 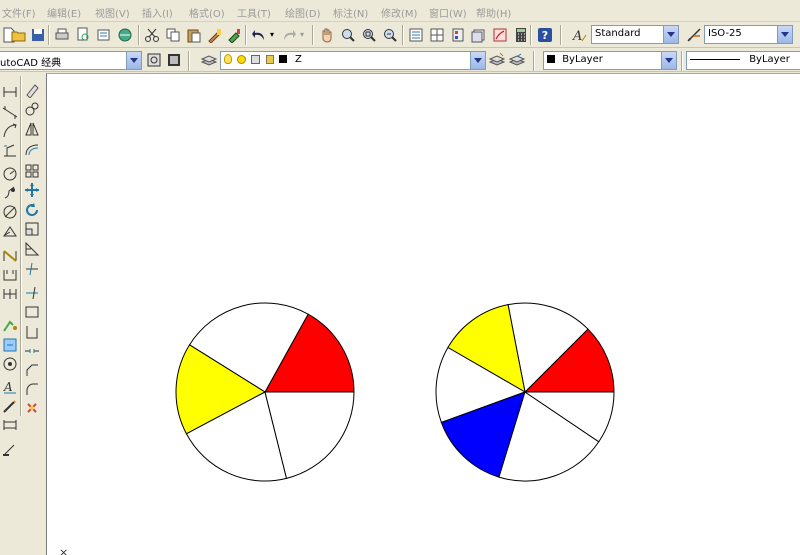 What do you see at coordinates (32, 210) in the screenshot?
I see `rotate-icon` at bounding box center [32, 210].